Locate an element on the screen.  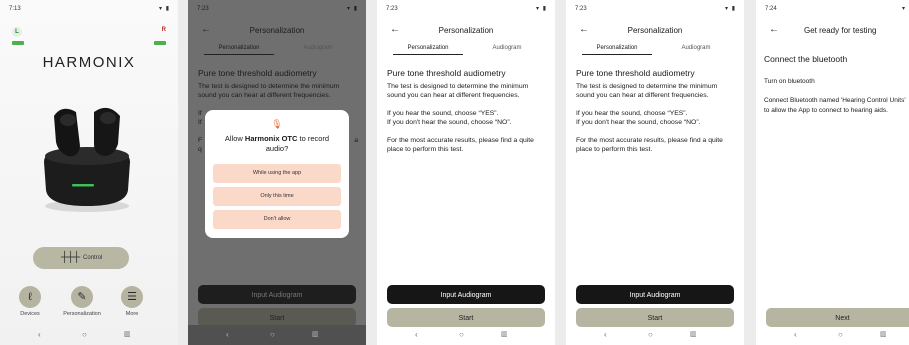
left-ear-indicator: L is located at coordinates (17, 32).